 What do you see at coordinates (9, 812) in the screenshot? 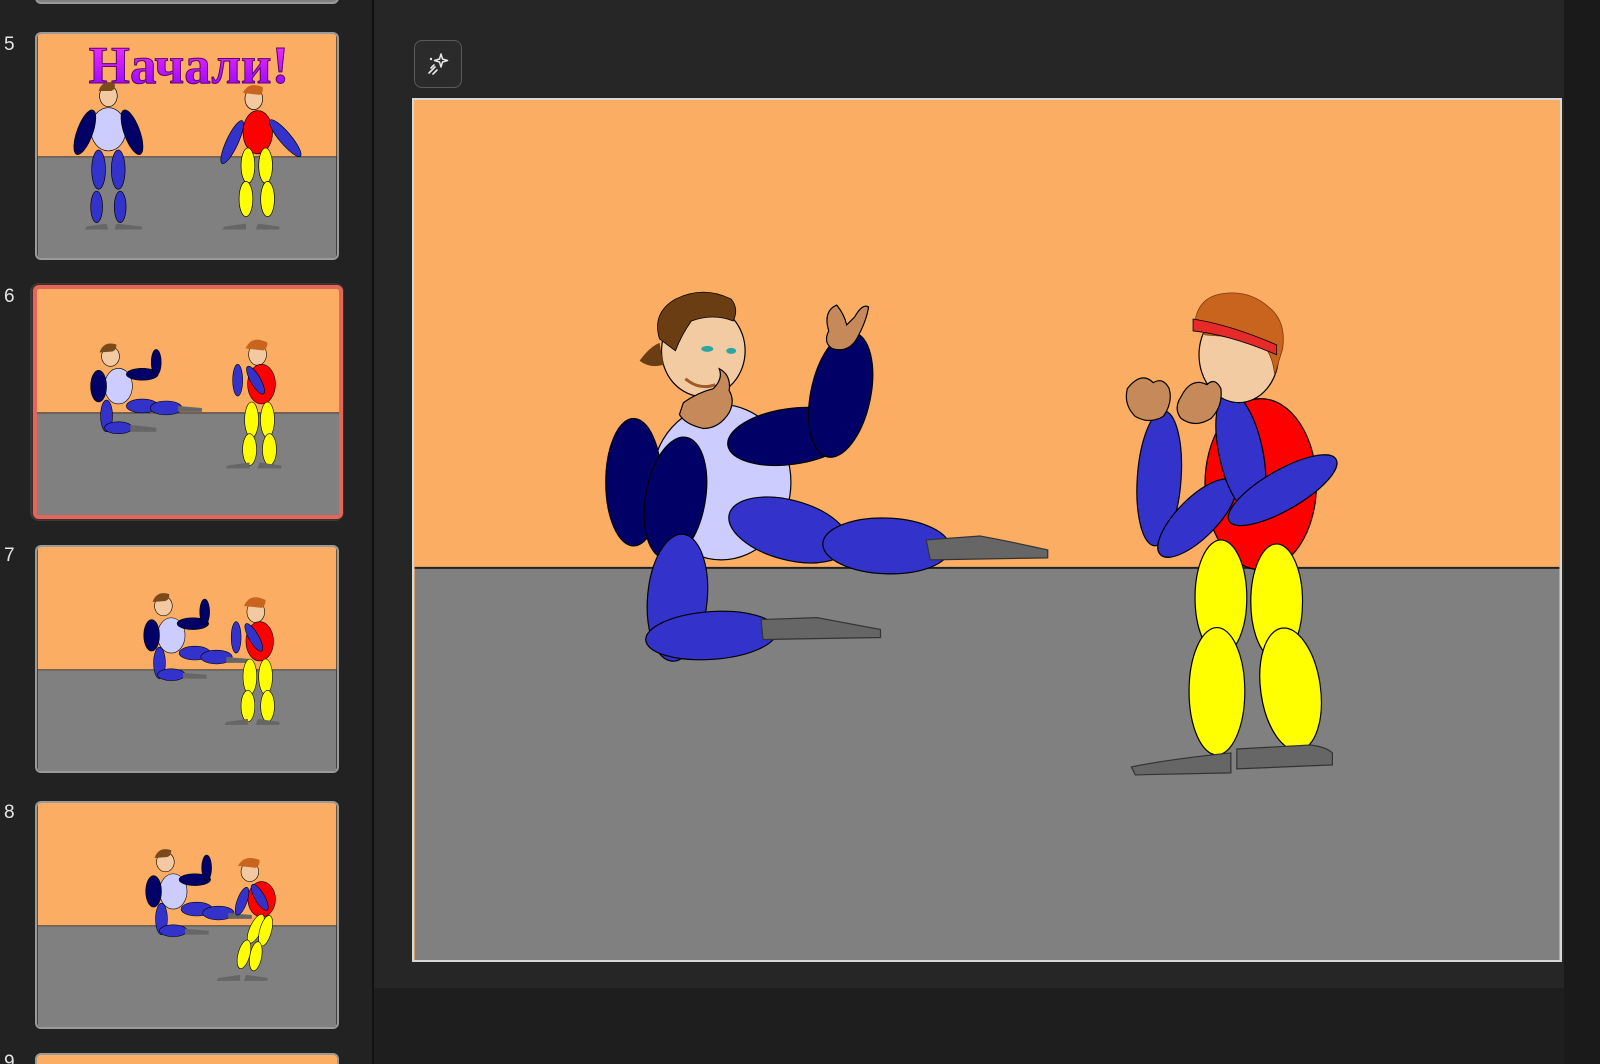
I see `slide-number: 8` at bounding box center [9, 812].